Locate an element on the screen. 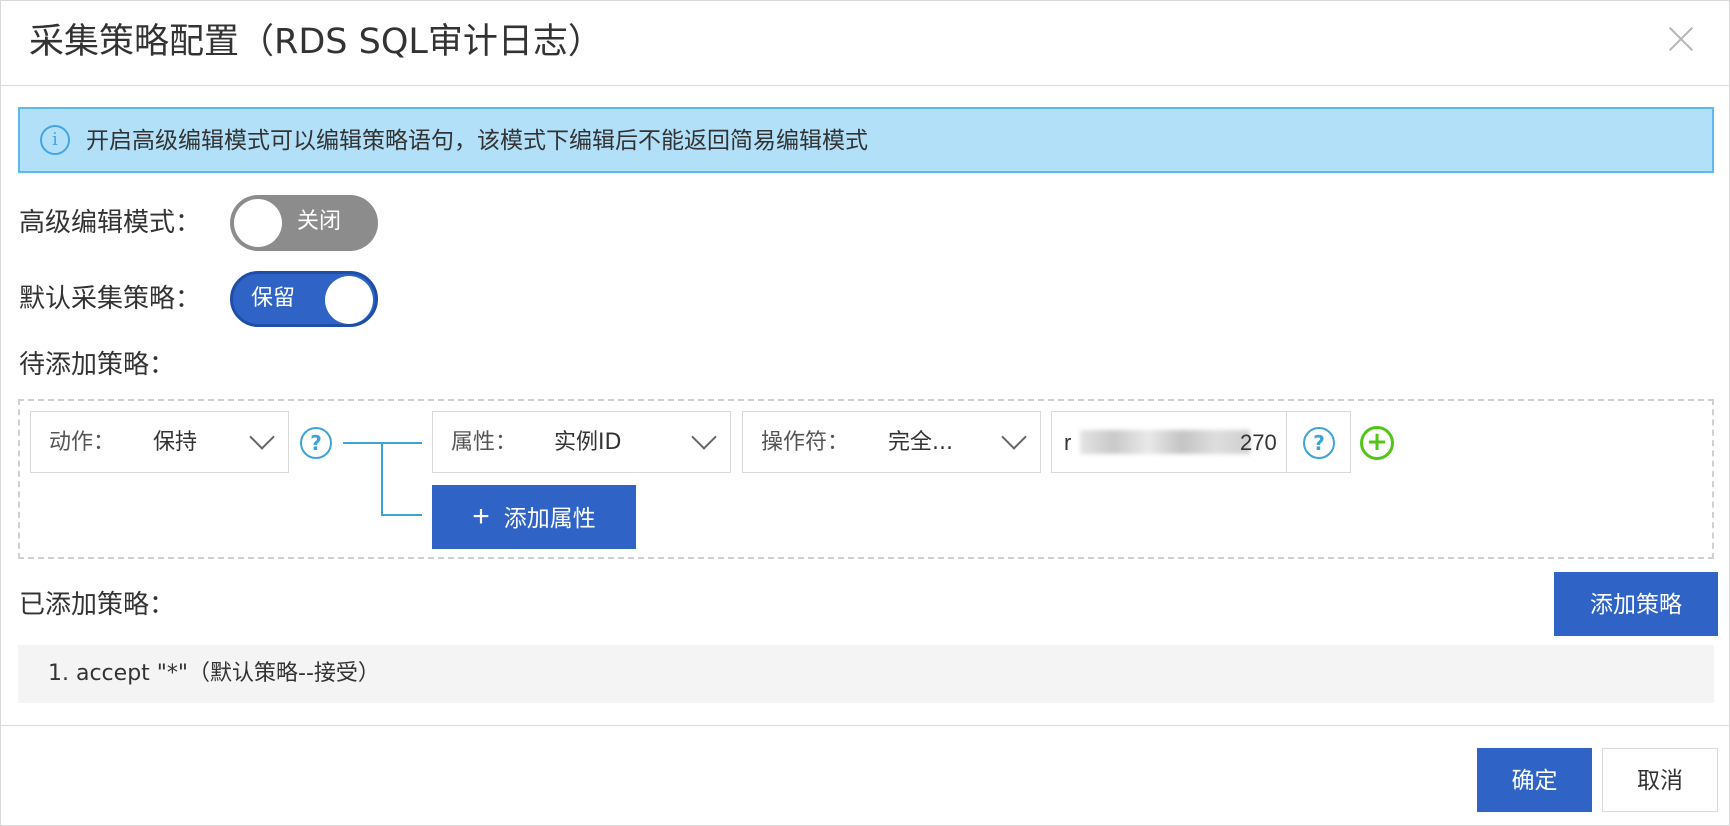  value-input-suffix: 270 is located at coordinates (1258, 442).